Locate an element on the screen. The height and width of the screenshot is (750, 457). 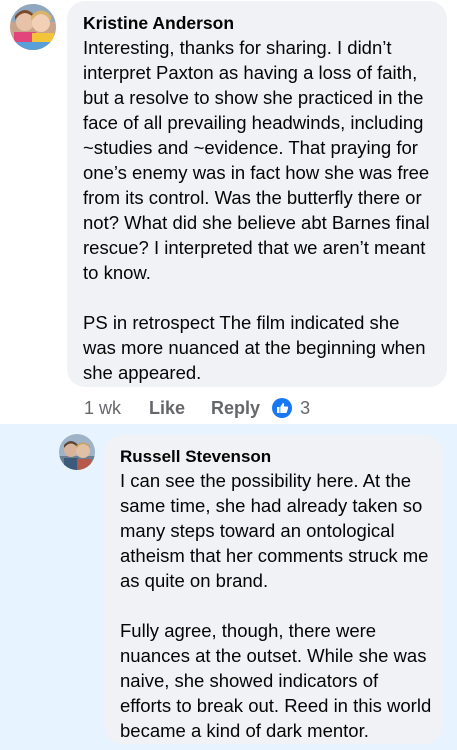
avatar-russell-stevenson is located at coordinates (77, 452).